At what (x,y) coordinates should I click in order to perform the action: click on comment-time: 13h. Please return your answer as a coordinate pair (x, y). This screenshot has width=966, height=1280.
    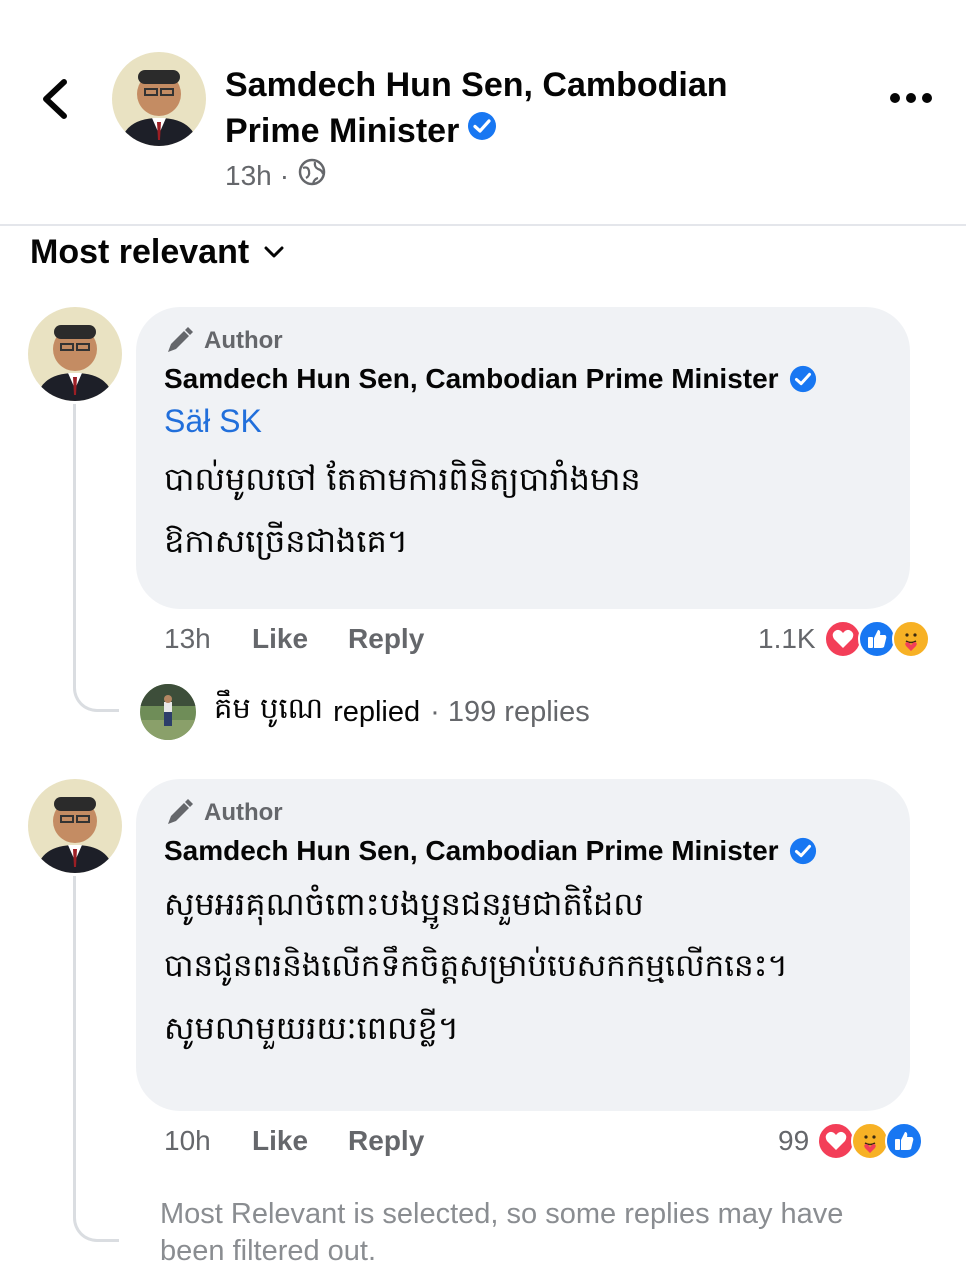
    Looking at the image, I should click on (208, 639).